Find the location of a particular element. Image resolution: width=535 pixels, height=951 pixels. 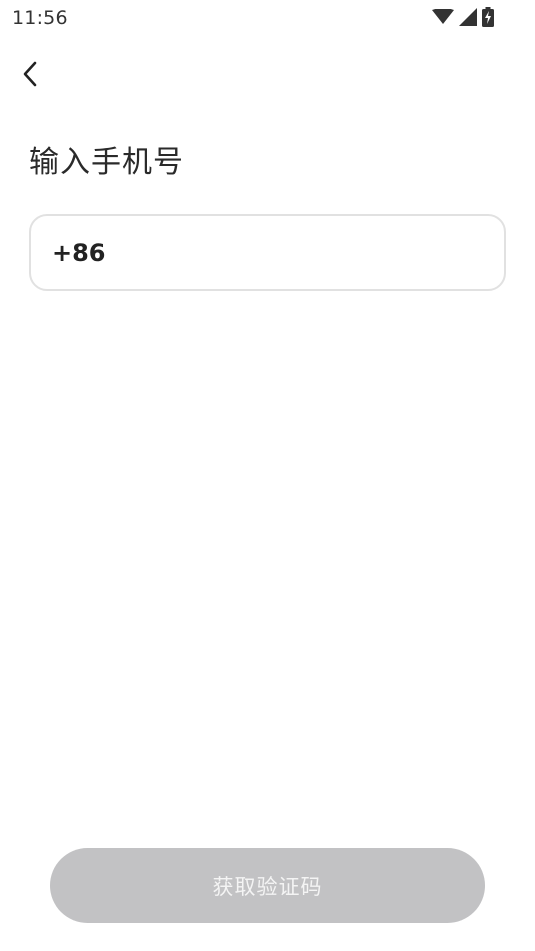

chevron-left-icon is located at coordinates (30, 76).